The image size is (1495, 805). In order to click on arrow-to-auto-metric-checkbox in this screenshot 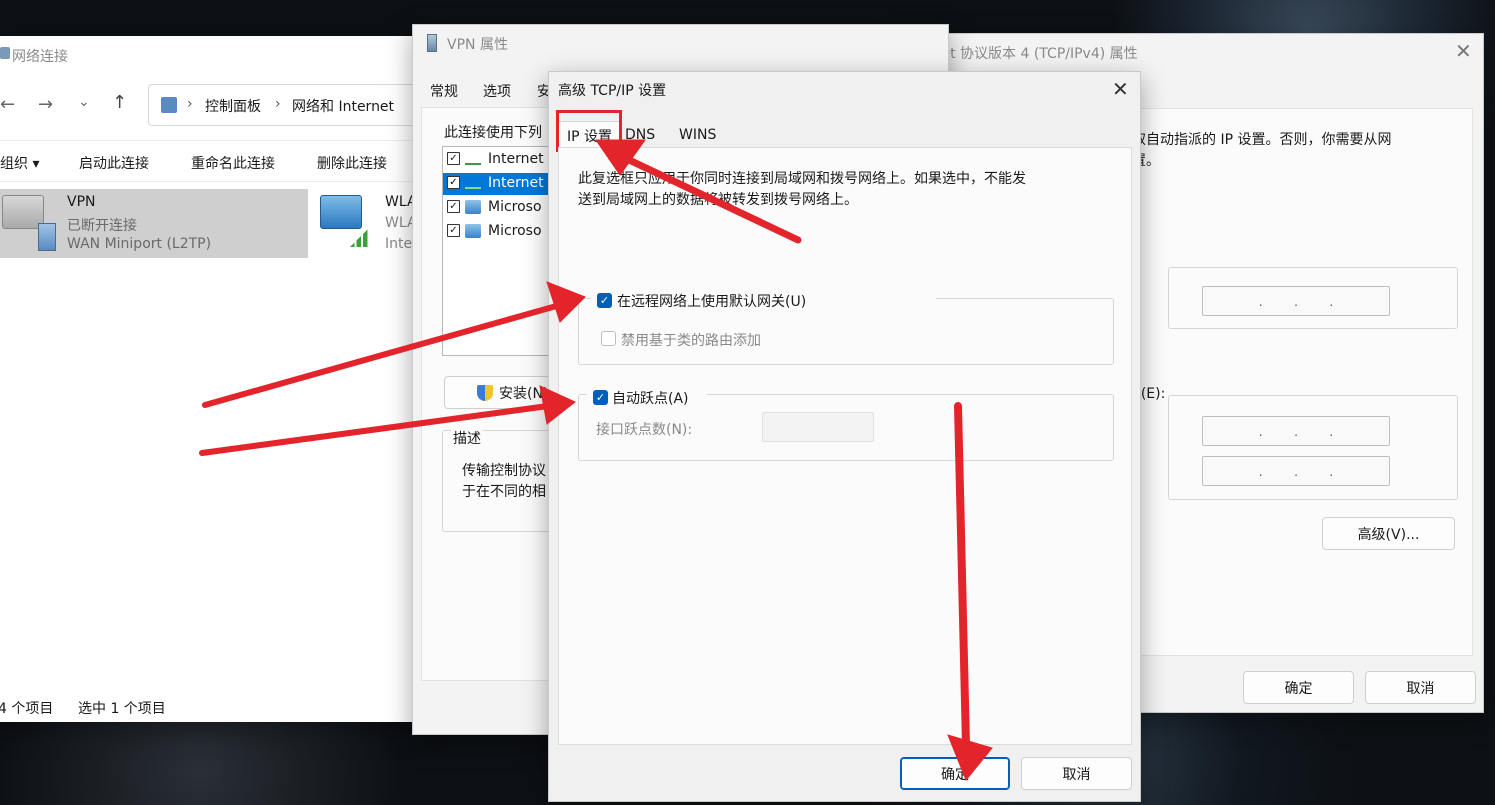, I will do `click(387, 420)`.